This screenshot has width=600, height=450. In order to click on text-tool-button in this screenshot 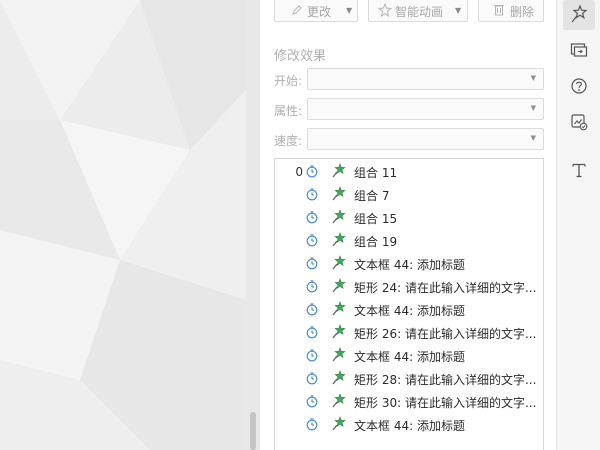, I will do `click(579, 171)`.